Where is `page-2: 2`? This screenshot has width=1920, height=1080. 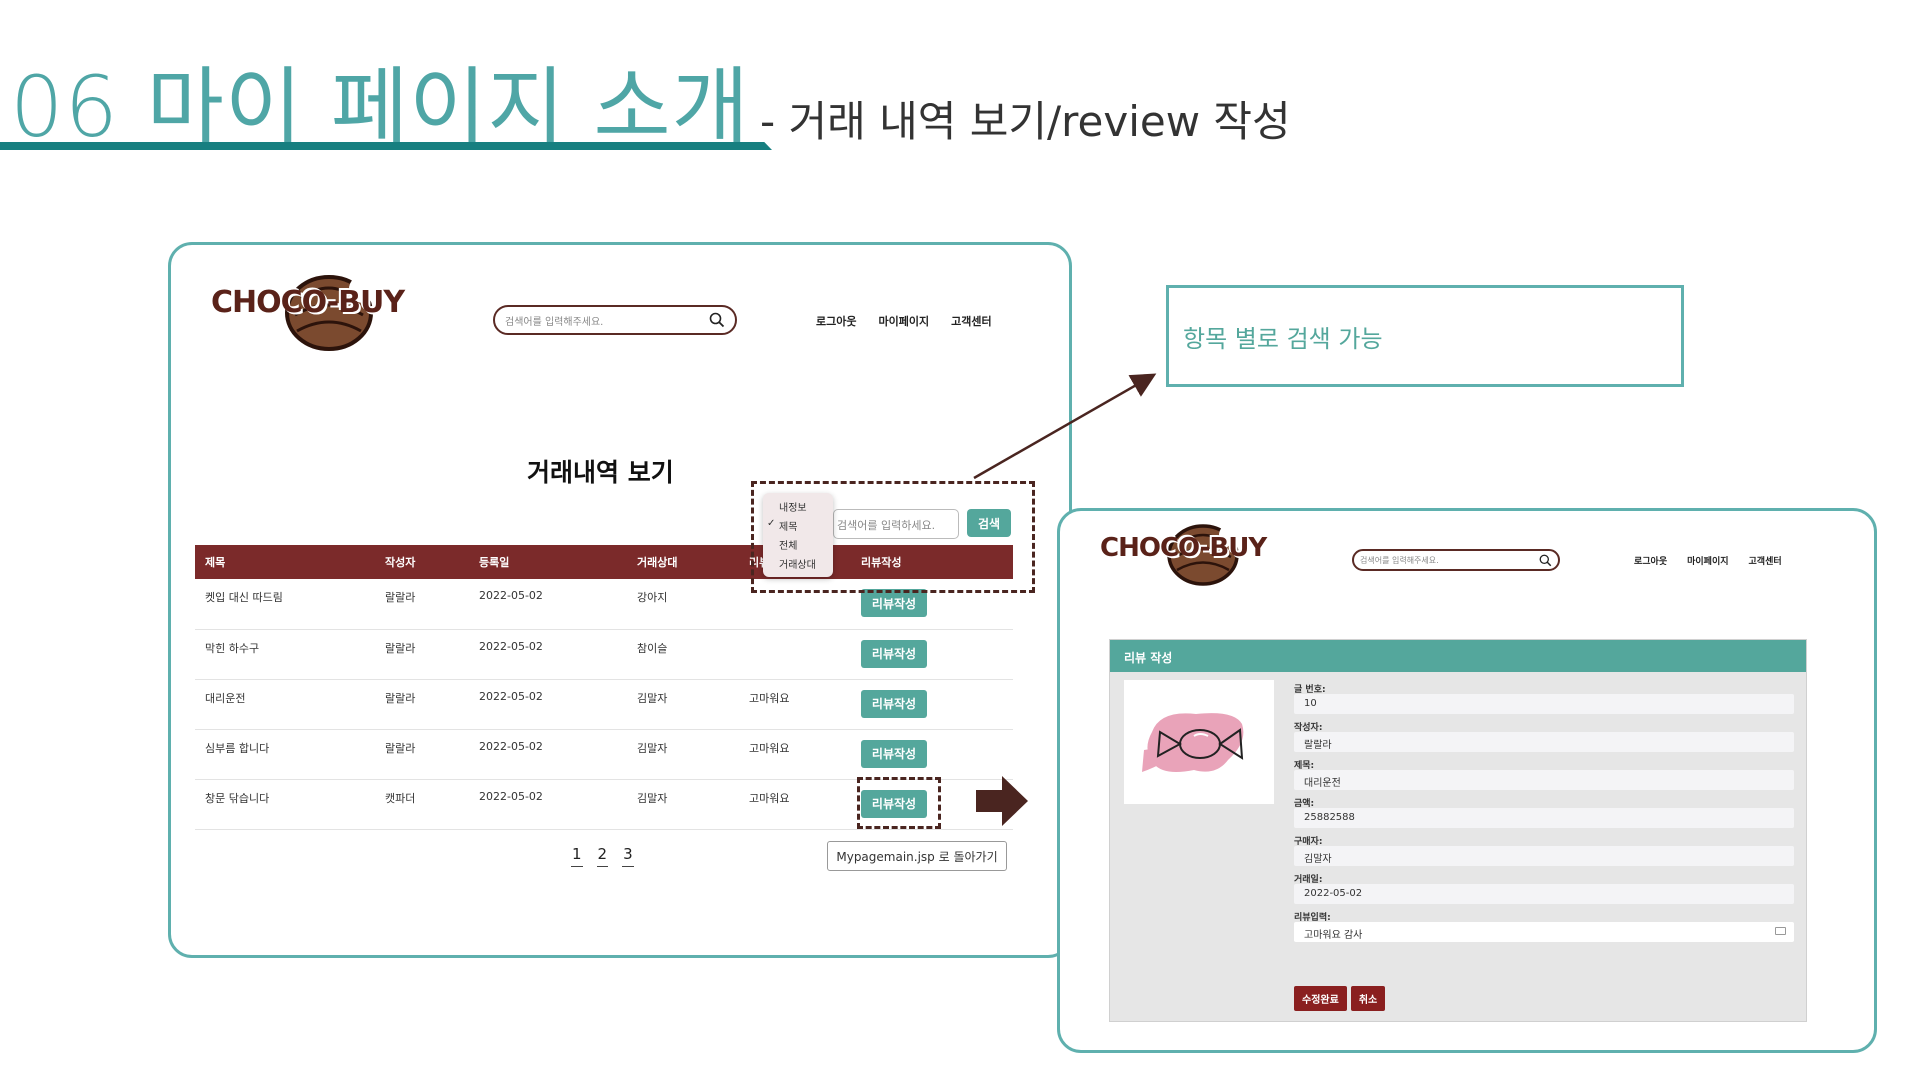 page-2: 2 is located at coordinates (602, 856).